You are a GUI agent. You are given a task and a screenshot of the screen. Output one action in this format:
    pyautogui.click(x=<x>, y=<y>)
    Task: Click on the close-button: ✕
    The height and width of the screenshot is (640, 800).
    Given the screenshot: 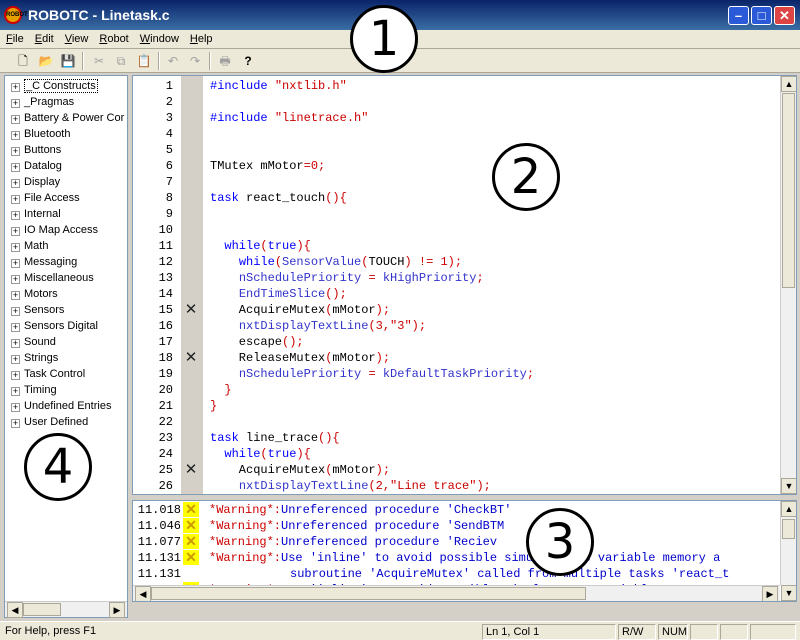 What is the action you would take?
    pyautogui.click(x=784, y=15)
    